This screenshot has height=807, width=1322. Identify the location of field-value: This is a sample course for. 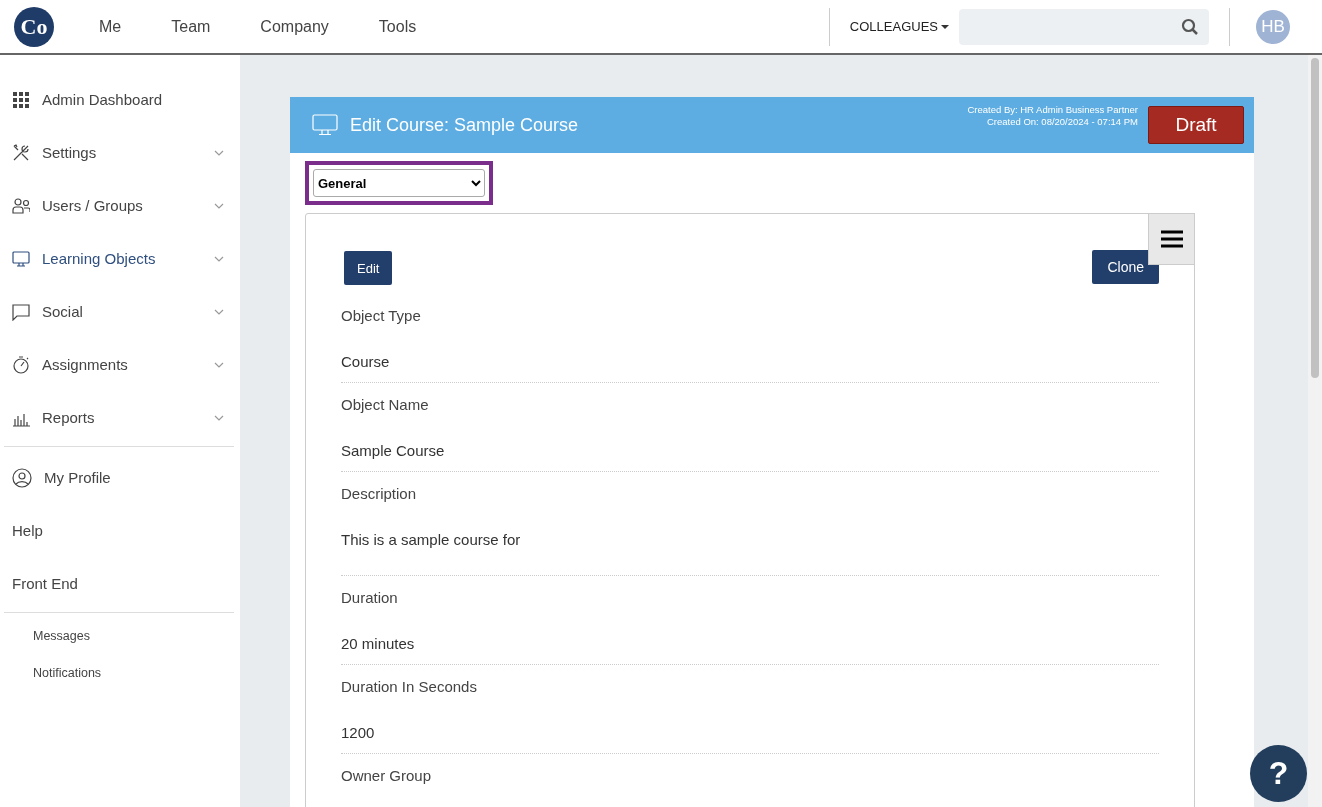
(431, 540).